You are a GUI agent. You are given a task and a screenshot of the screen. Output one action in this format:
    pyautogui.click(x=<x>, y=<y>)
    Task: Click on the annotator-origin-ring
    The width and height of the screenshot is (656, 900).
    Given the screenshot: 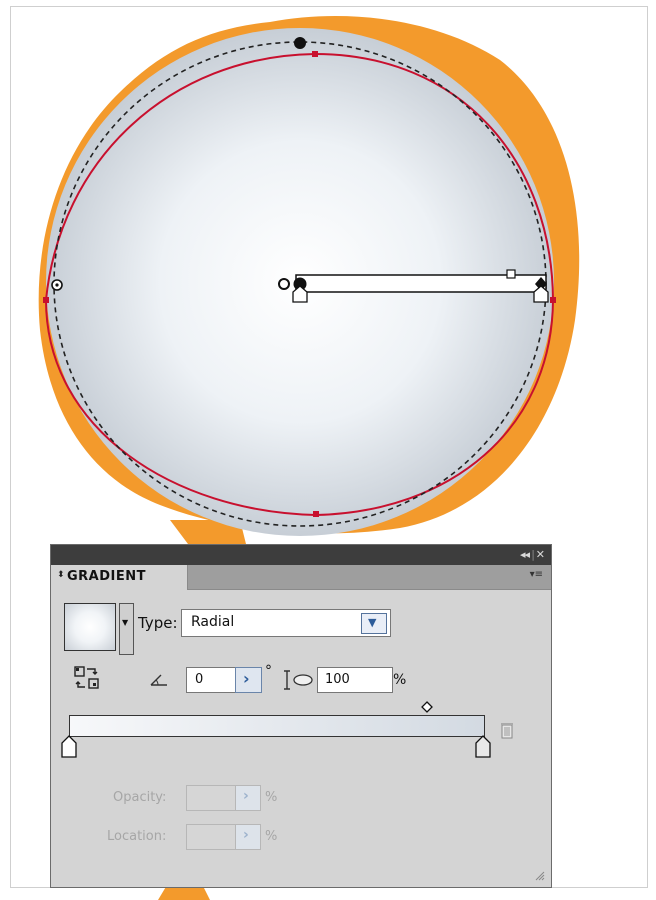 What is the action you would take?
    pyautogui.click(x=284, y=284)
    